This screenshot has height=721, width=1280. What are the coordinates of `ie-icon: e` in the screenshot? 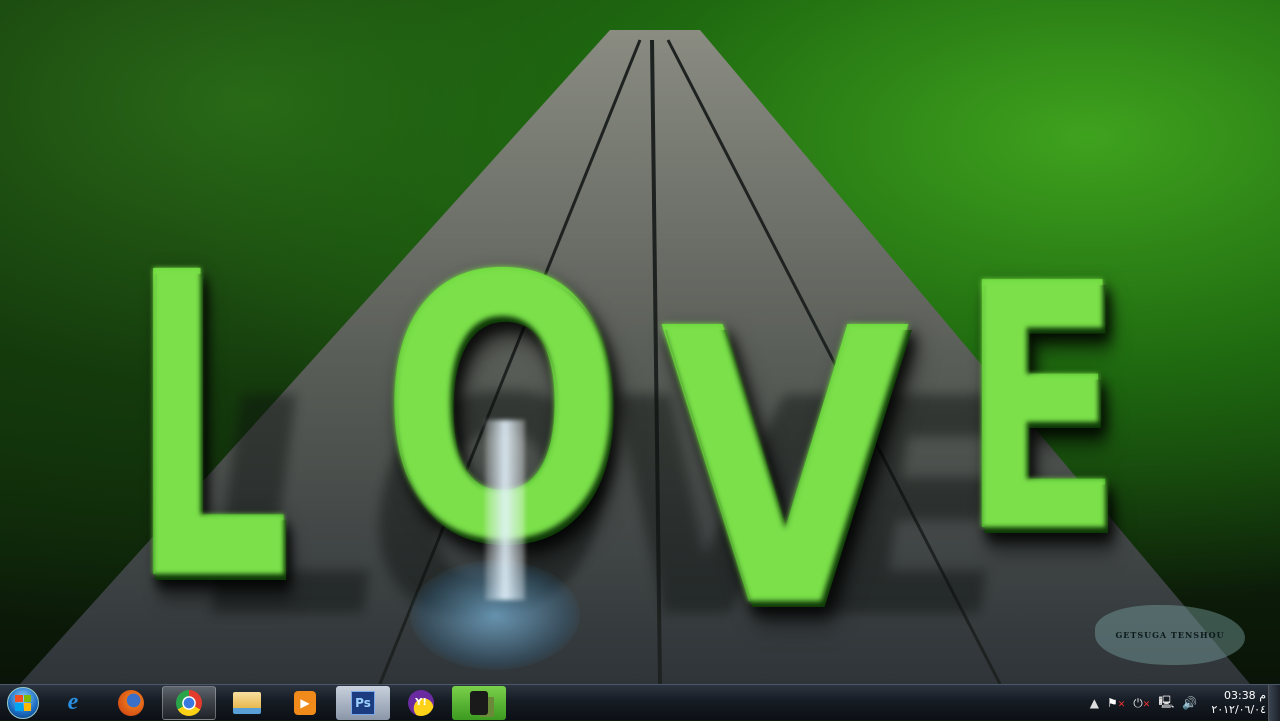 It's located at (73, 702).